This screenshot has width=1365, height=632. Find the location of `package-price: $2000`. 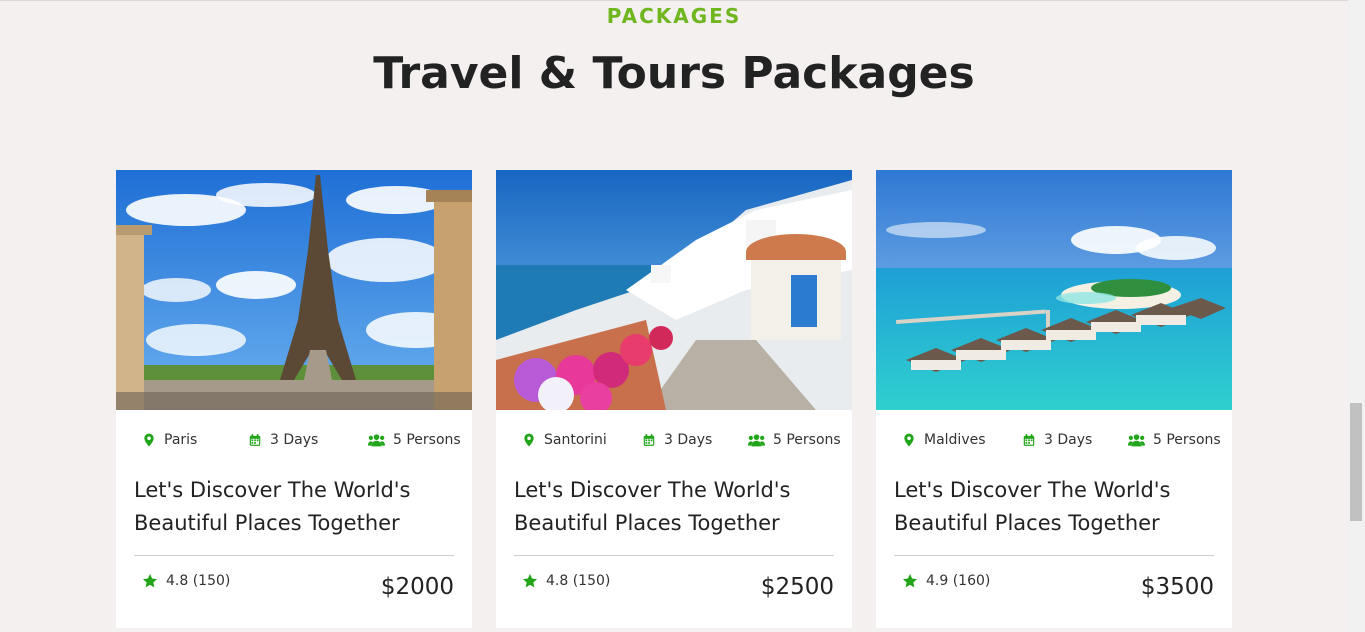

package-price: $2000 is located at coordinates (417, 587).